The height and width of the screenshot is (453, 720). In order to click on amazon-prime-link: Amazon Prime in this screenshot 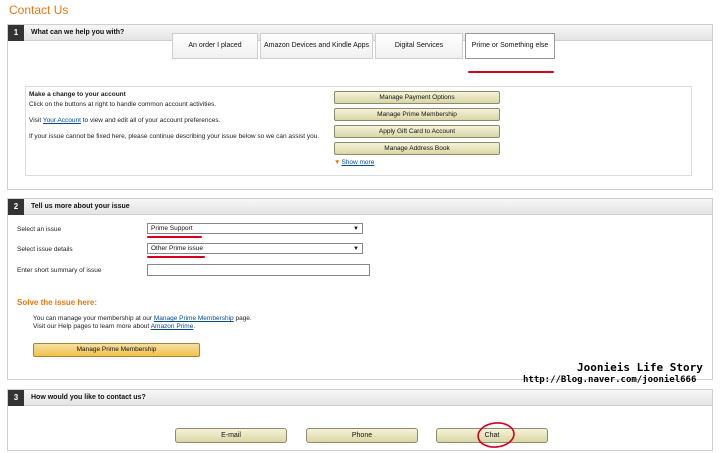, I will do `click(172, 326)`.